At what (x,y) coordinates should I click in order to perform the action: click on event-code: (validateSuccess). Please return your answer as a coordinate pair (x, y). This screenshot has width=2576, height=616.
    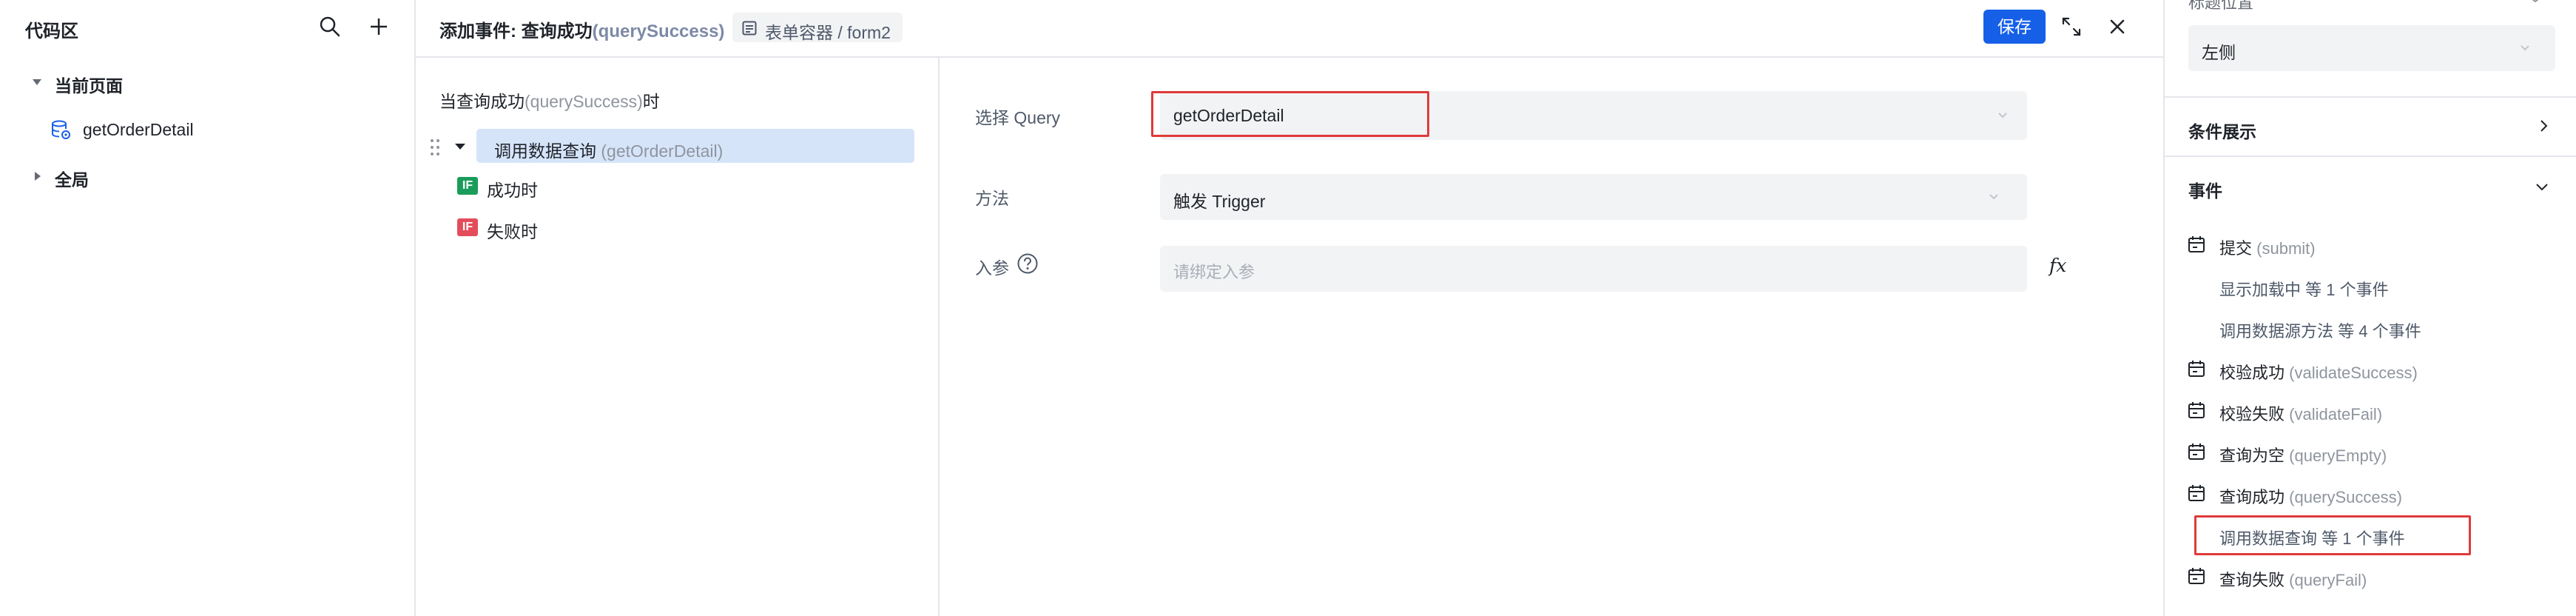
    Looking at the image, I should click on (2353, 373).